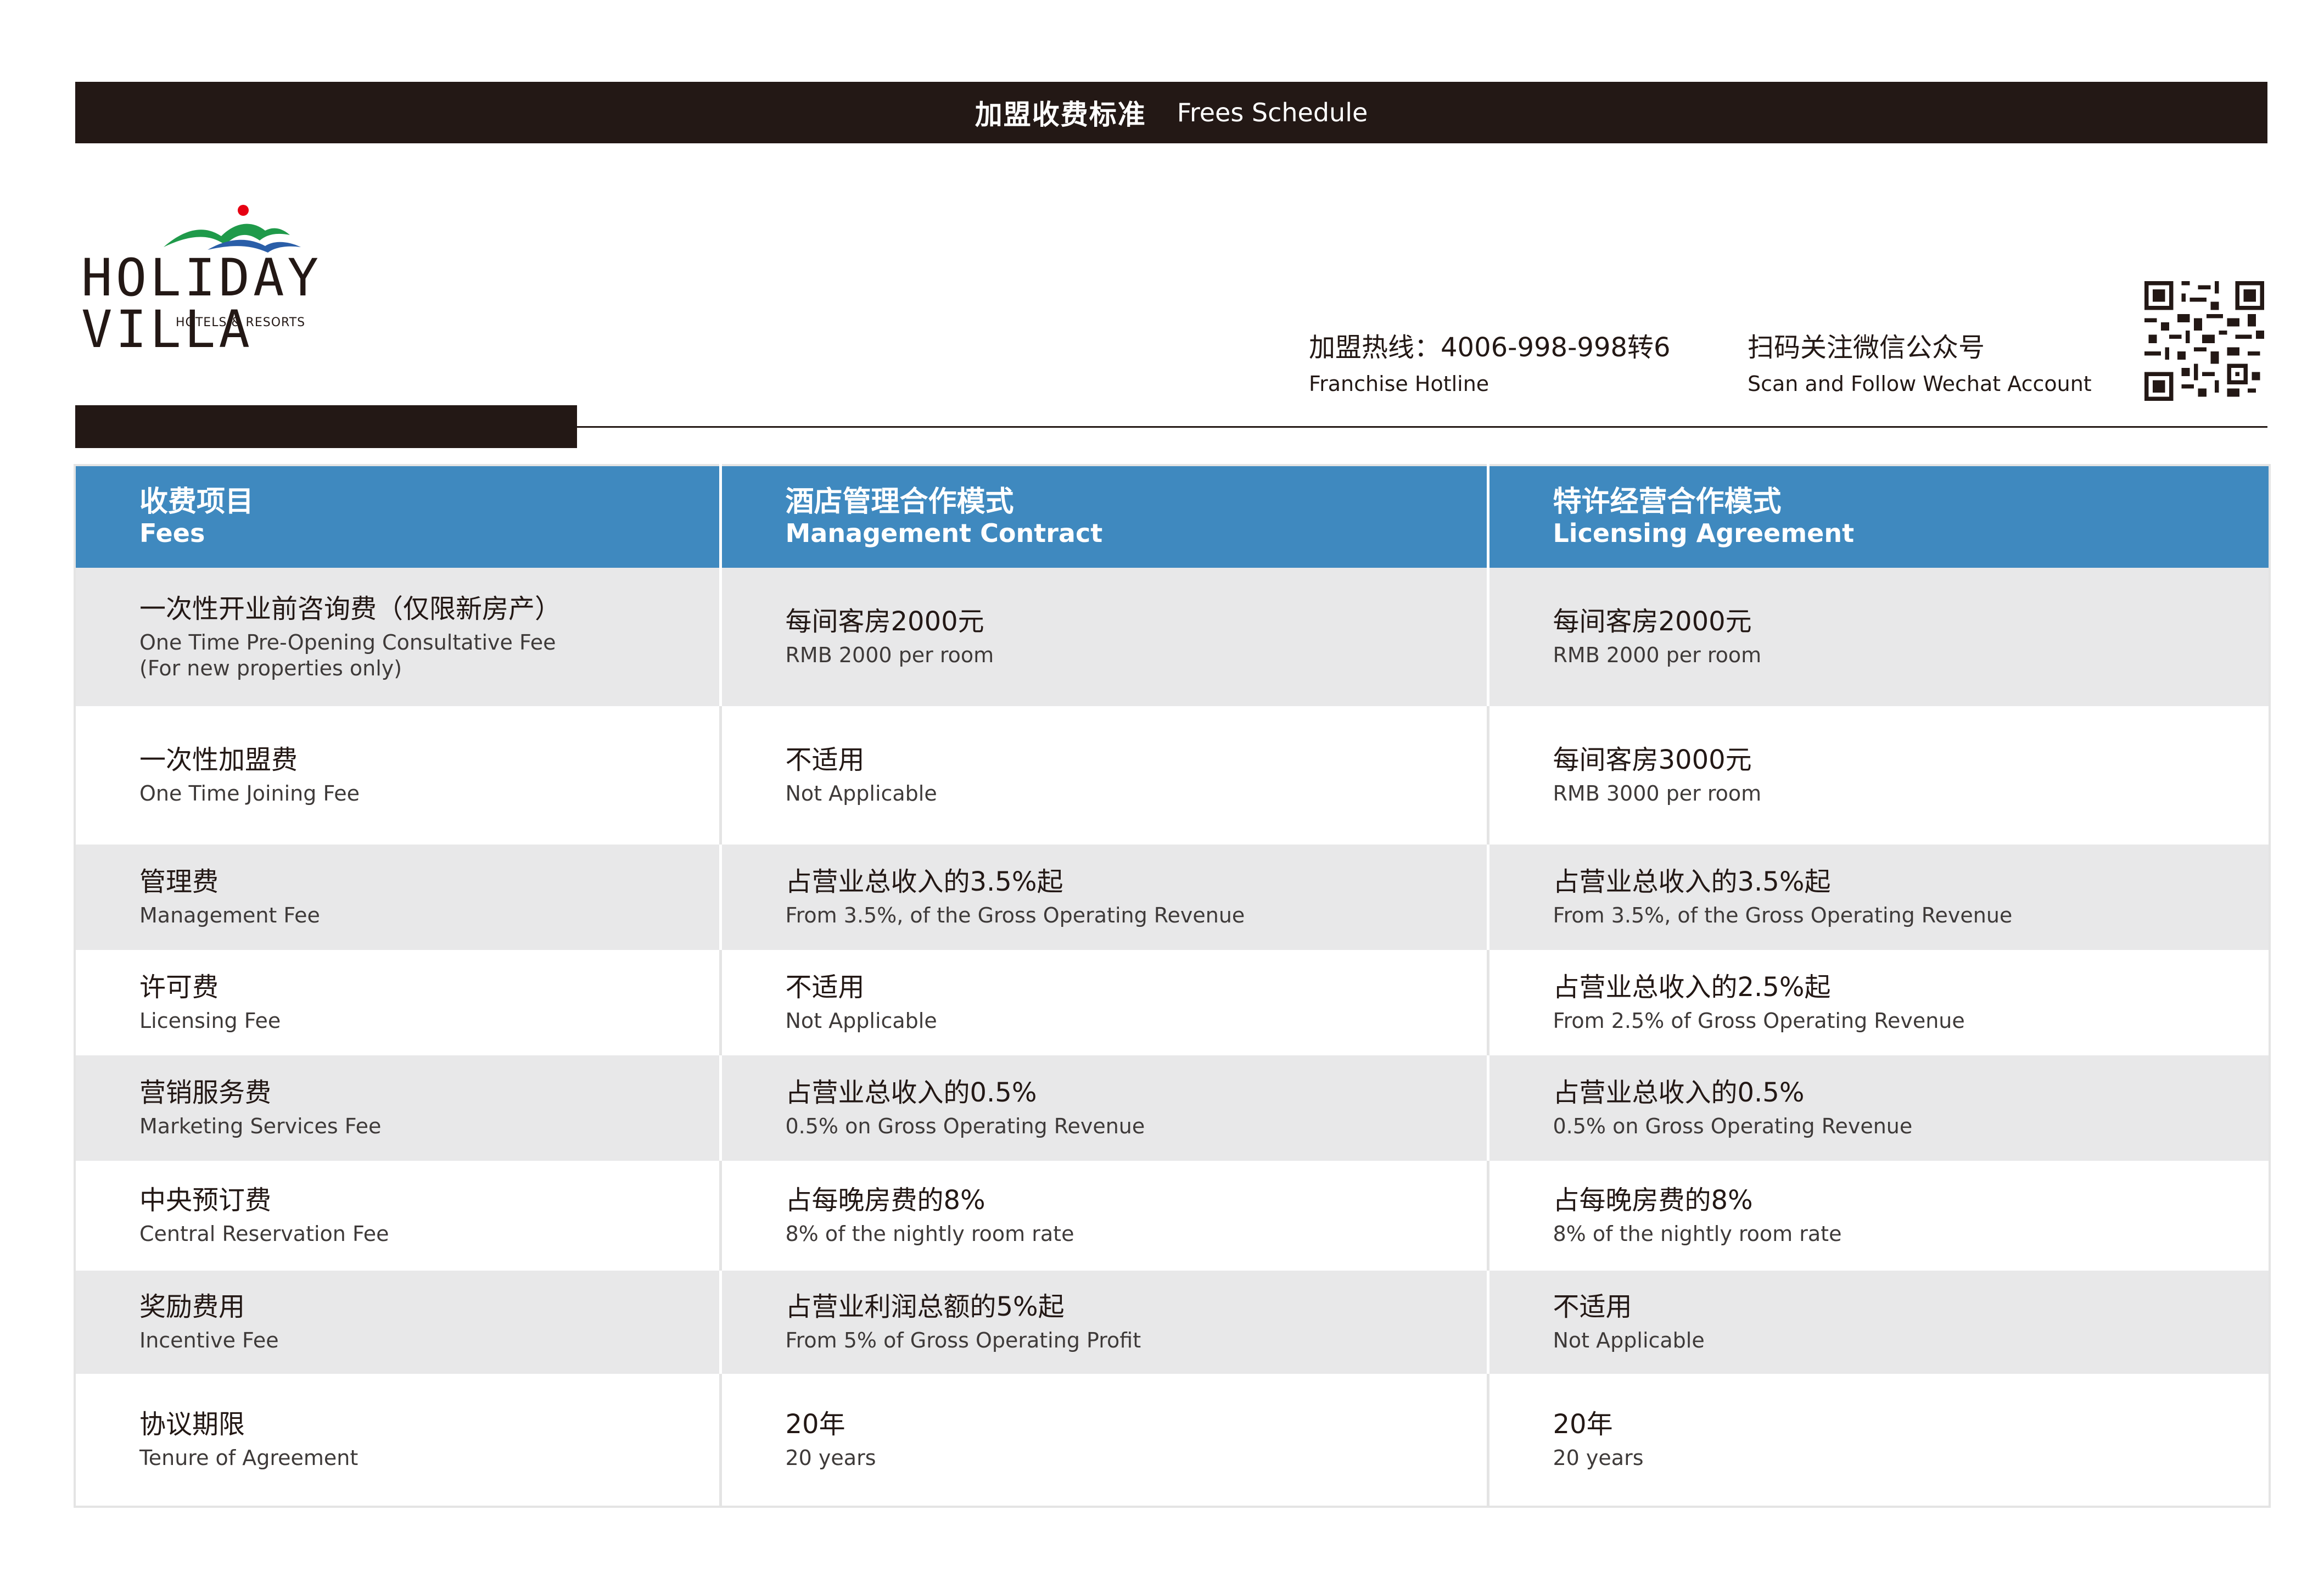 Image resolution: width=2324 pixels, height=1577 pixels. What do you see at coordinates (1104, 1441) in the screenshot?
I see `management-value-cell: 20年 20 years` at bounding box center [1104, 1441].